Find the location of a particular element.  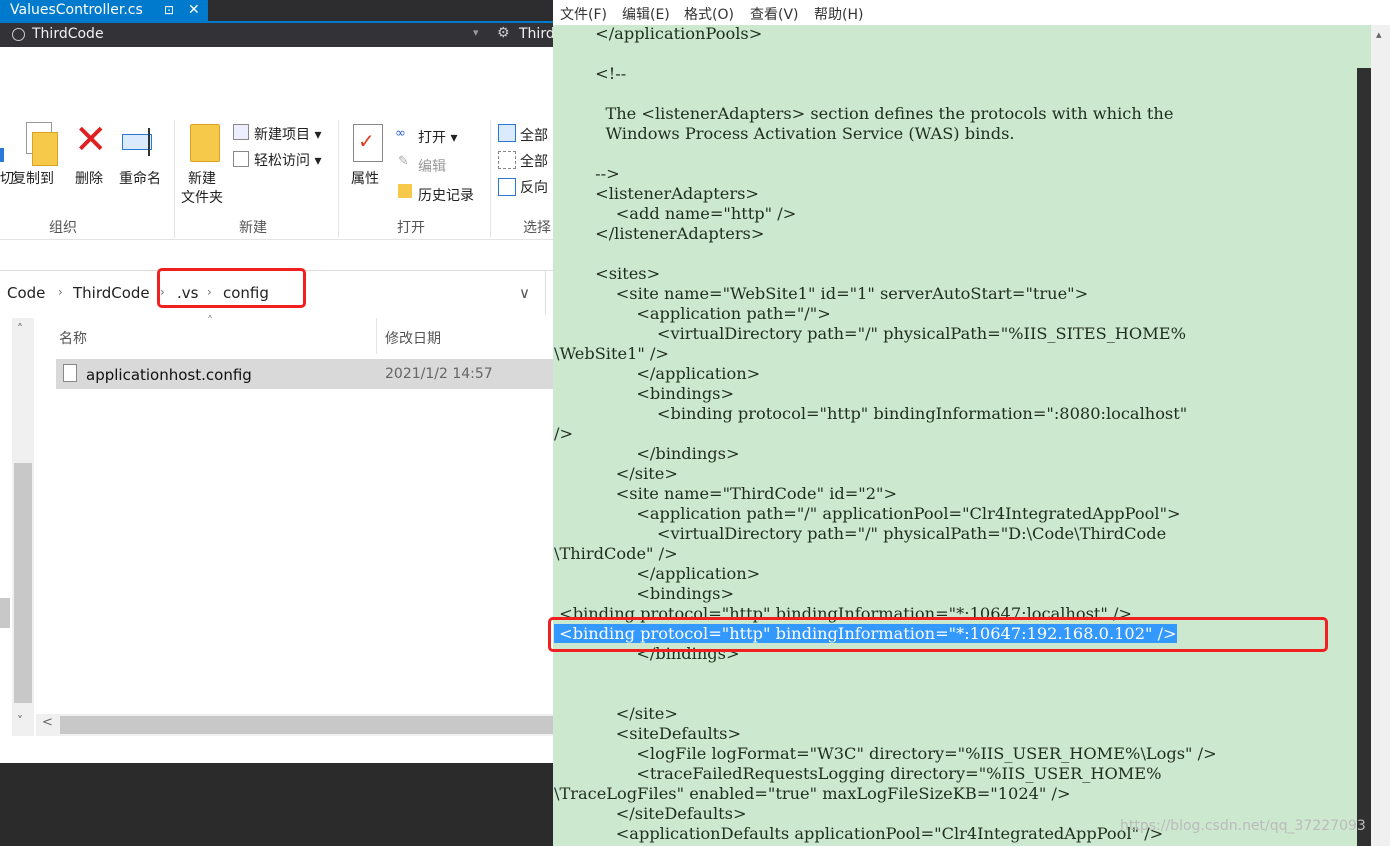

rename-button: 重命名 is located at coordinates (140, 178).